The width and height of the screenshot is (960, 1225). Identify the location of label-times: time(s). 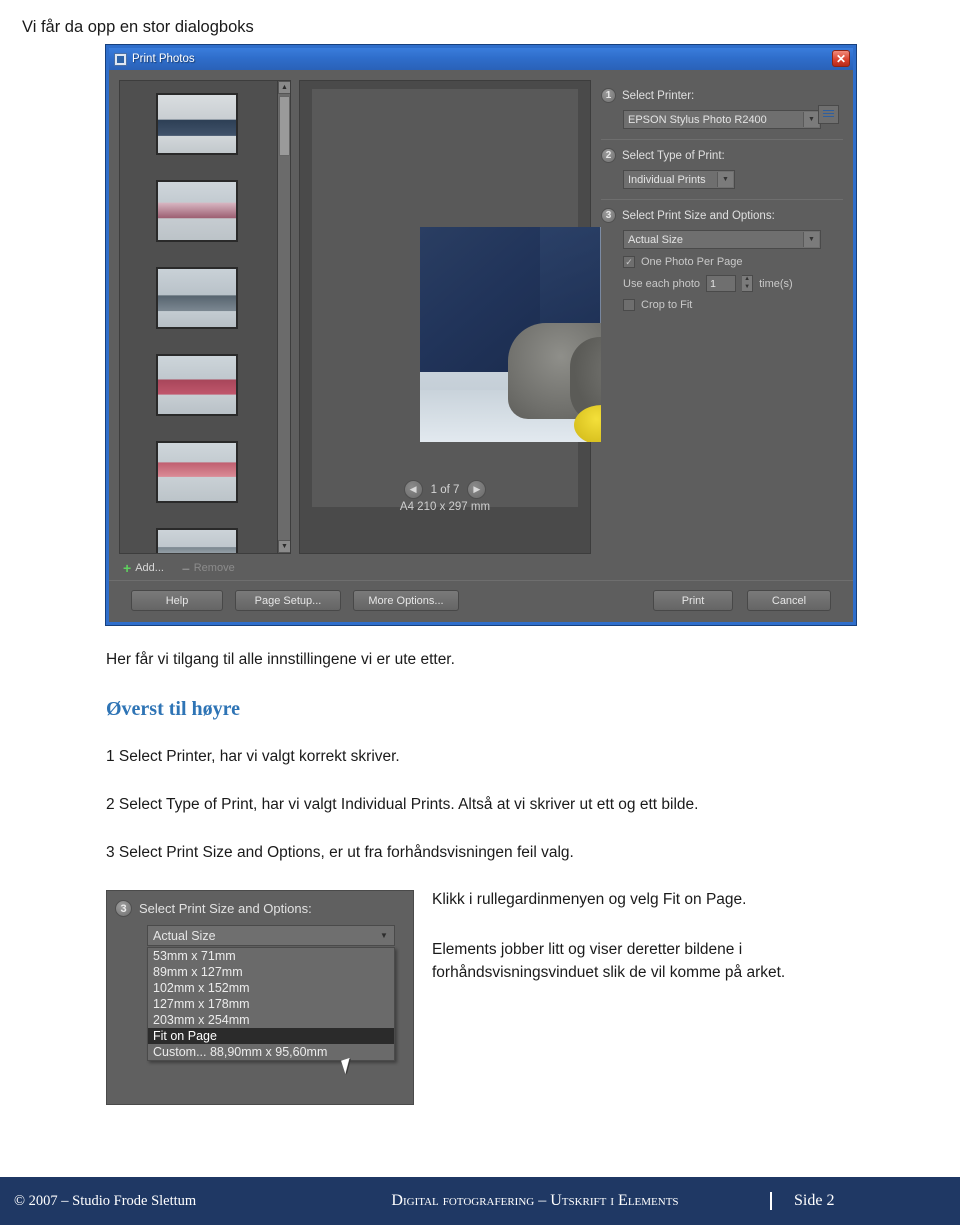
(776, 283).